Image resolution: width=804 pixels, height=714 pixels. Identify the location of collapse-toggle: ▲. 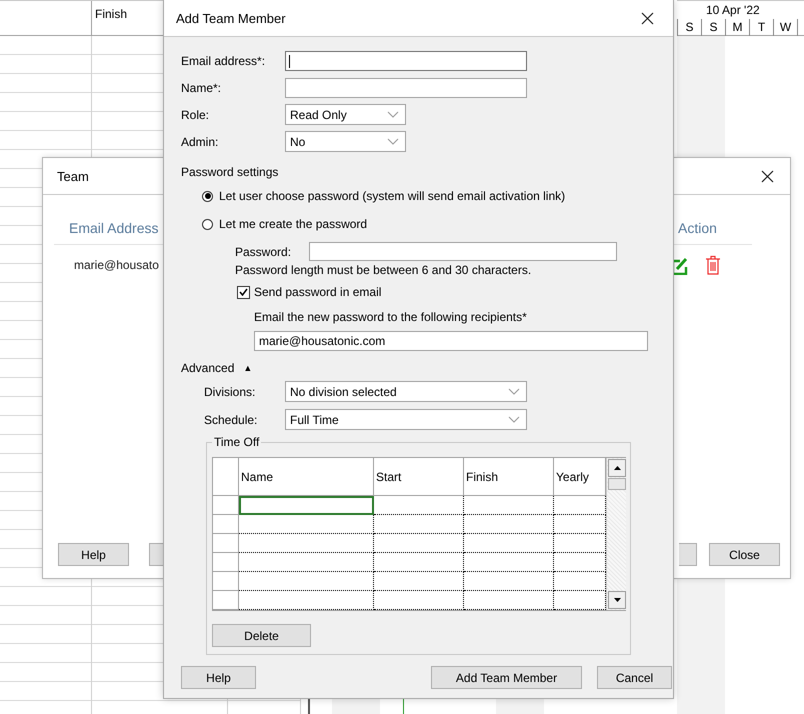
(247, 368).